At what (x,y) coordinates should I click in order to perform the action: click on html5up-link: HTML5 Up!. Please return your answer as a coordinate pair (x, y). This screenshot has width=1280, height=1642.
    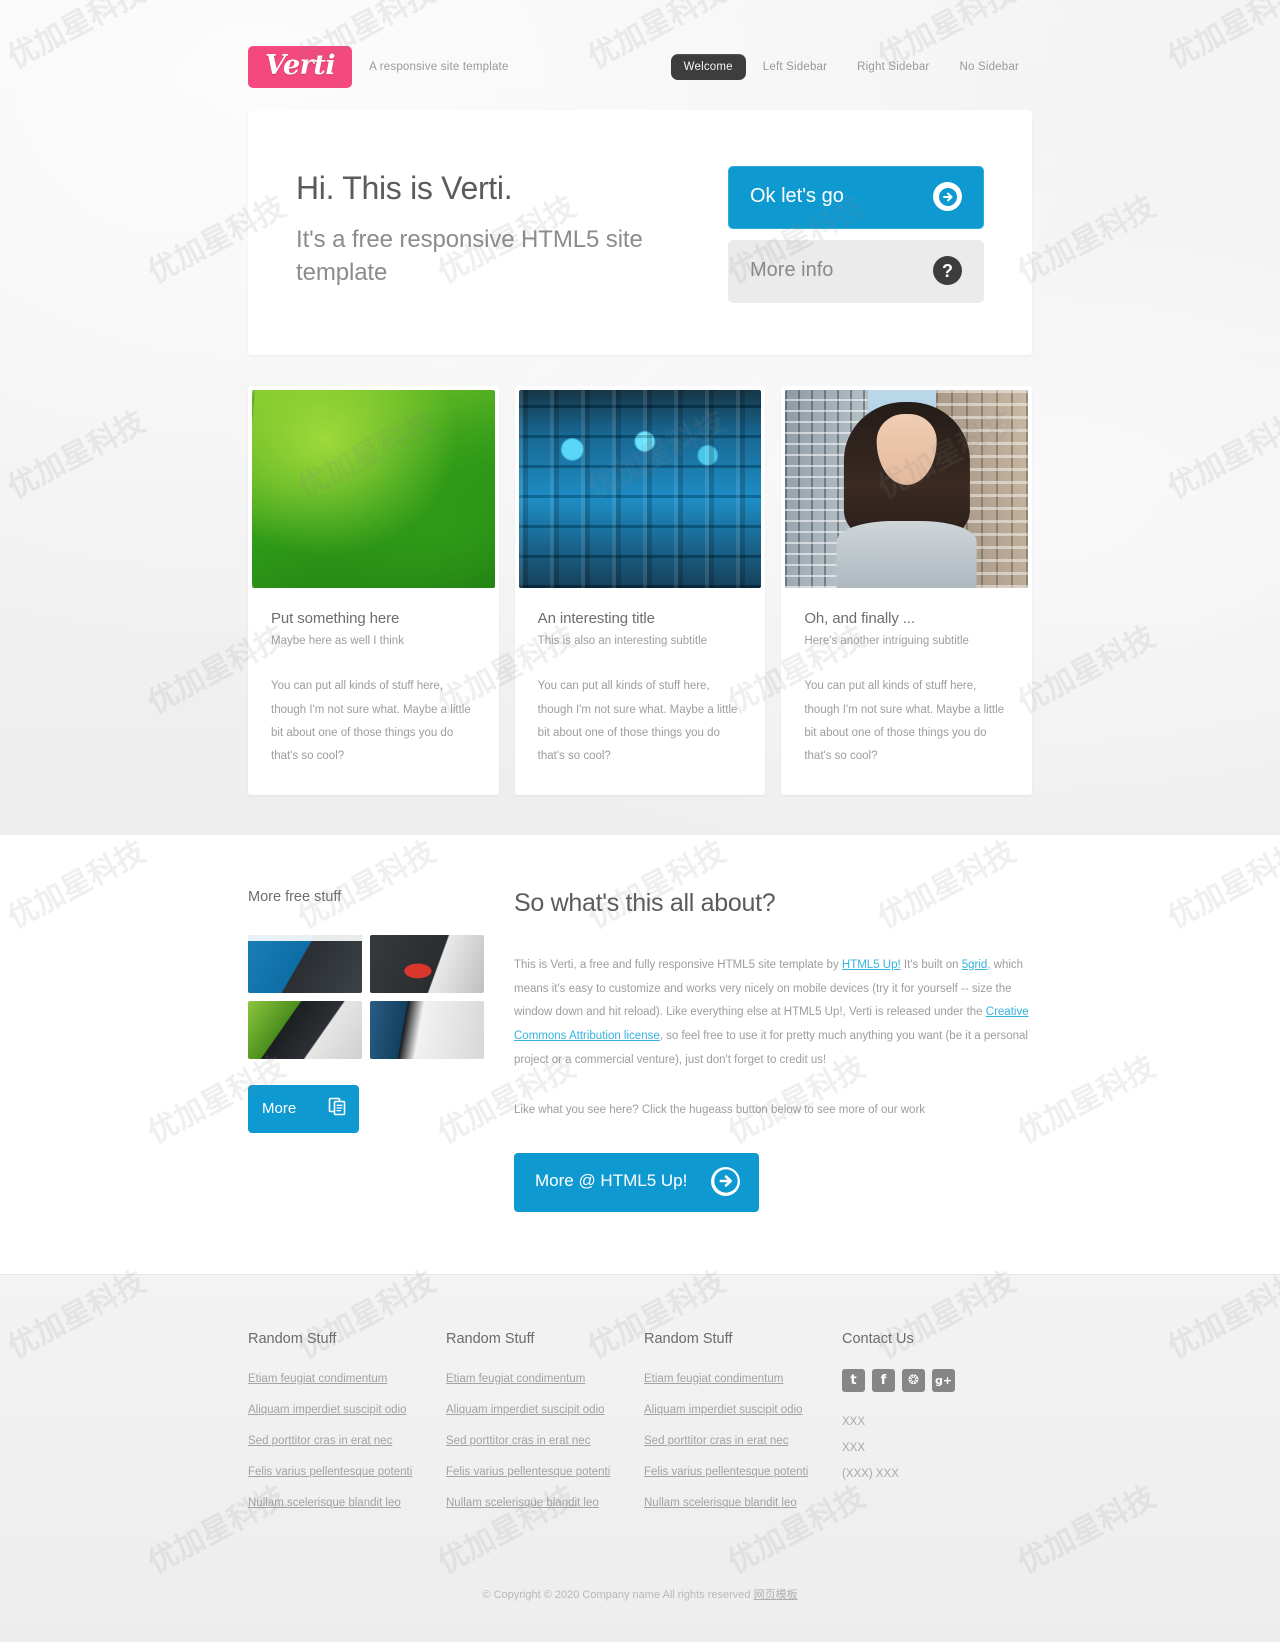
    Looking at the image, I should click on (871, 965).